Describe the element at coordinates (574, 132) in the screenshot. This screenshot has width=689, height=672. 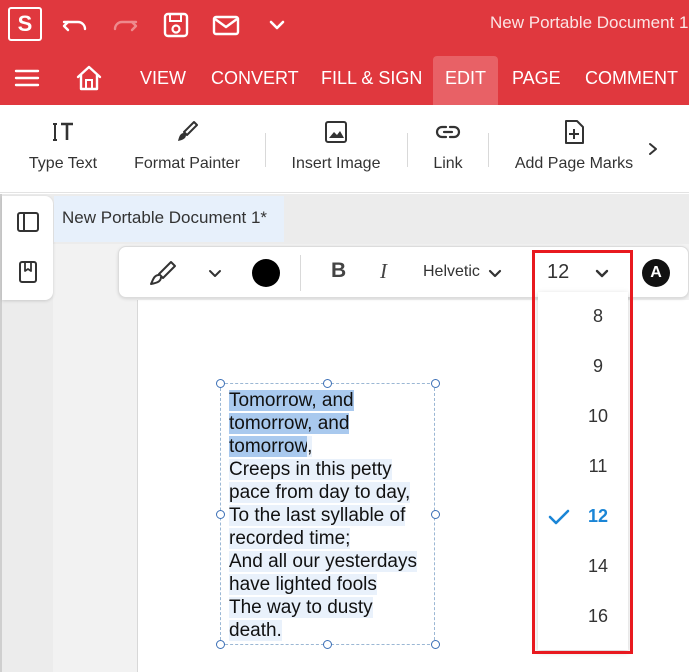
I see `page-add-icon` at that location.